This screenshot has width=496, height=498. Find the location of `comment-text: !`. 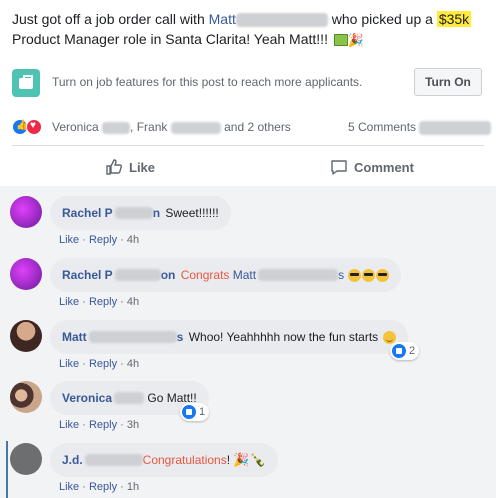

comment-text: ! is located at coordinates (228, 460).